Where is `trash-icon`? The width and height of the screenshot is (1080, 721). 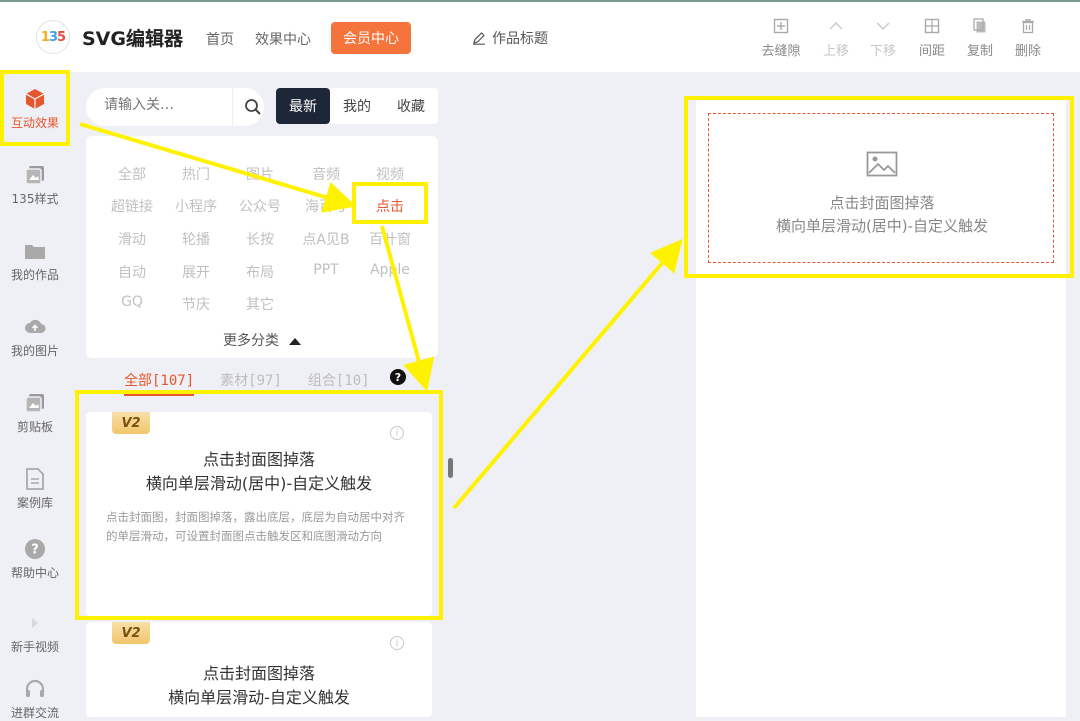 trash-icon is located at coordinates (1028, 29).